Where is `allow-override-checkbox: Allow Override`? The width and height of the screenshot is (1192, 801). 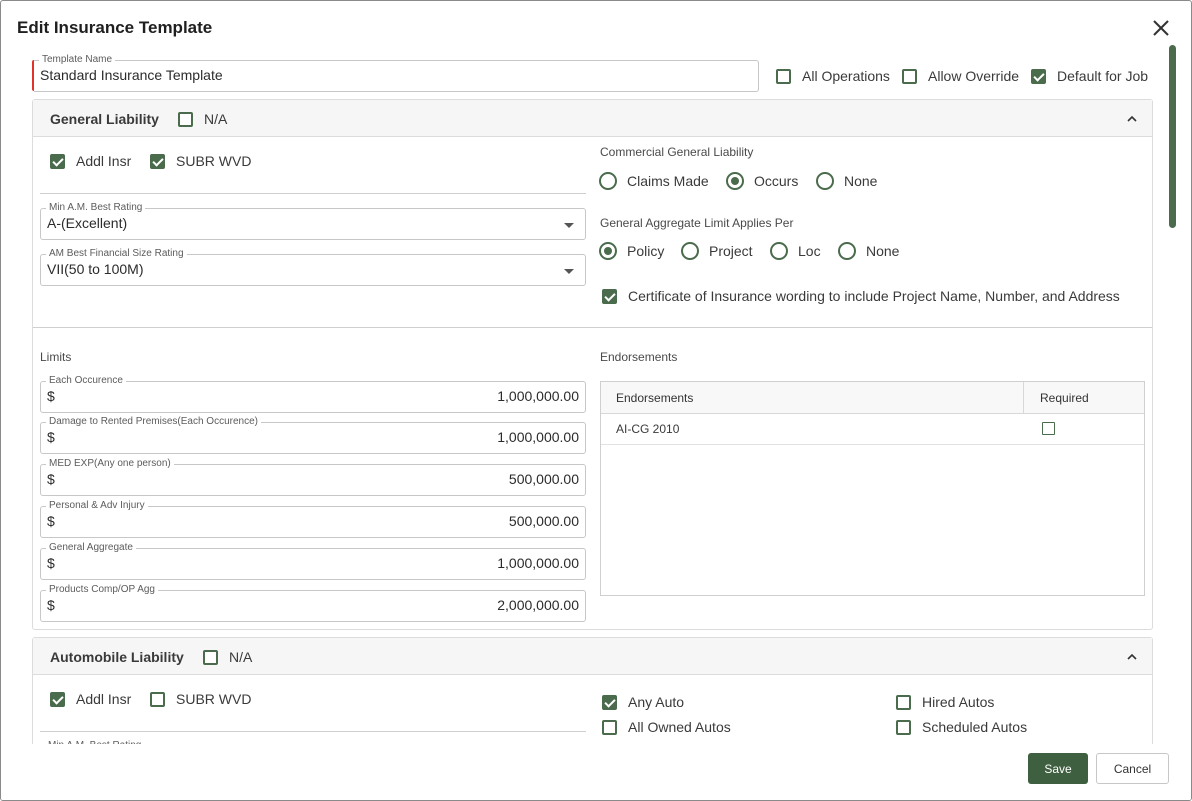
allow-override-checkbox: Allow Override is located at coordinates (960, 76).